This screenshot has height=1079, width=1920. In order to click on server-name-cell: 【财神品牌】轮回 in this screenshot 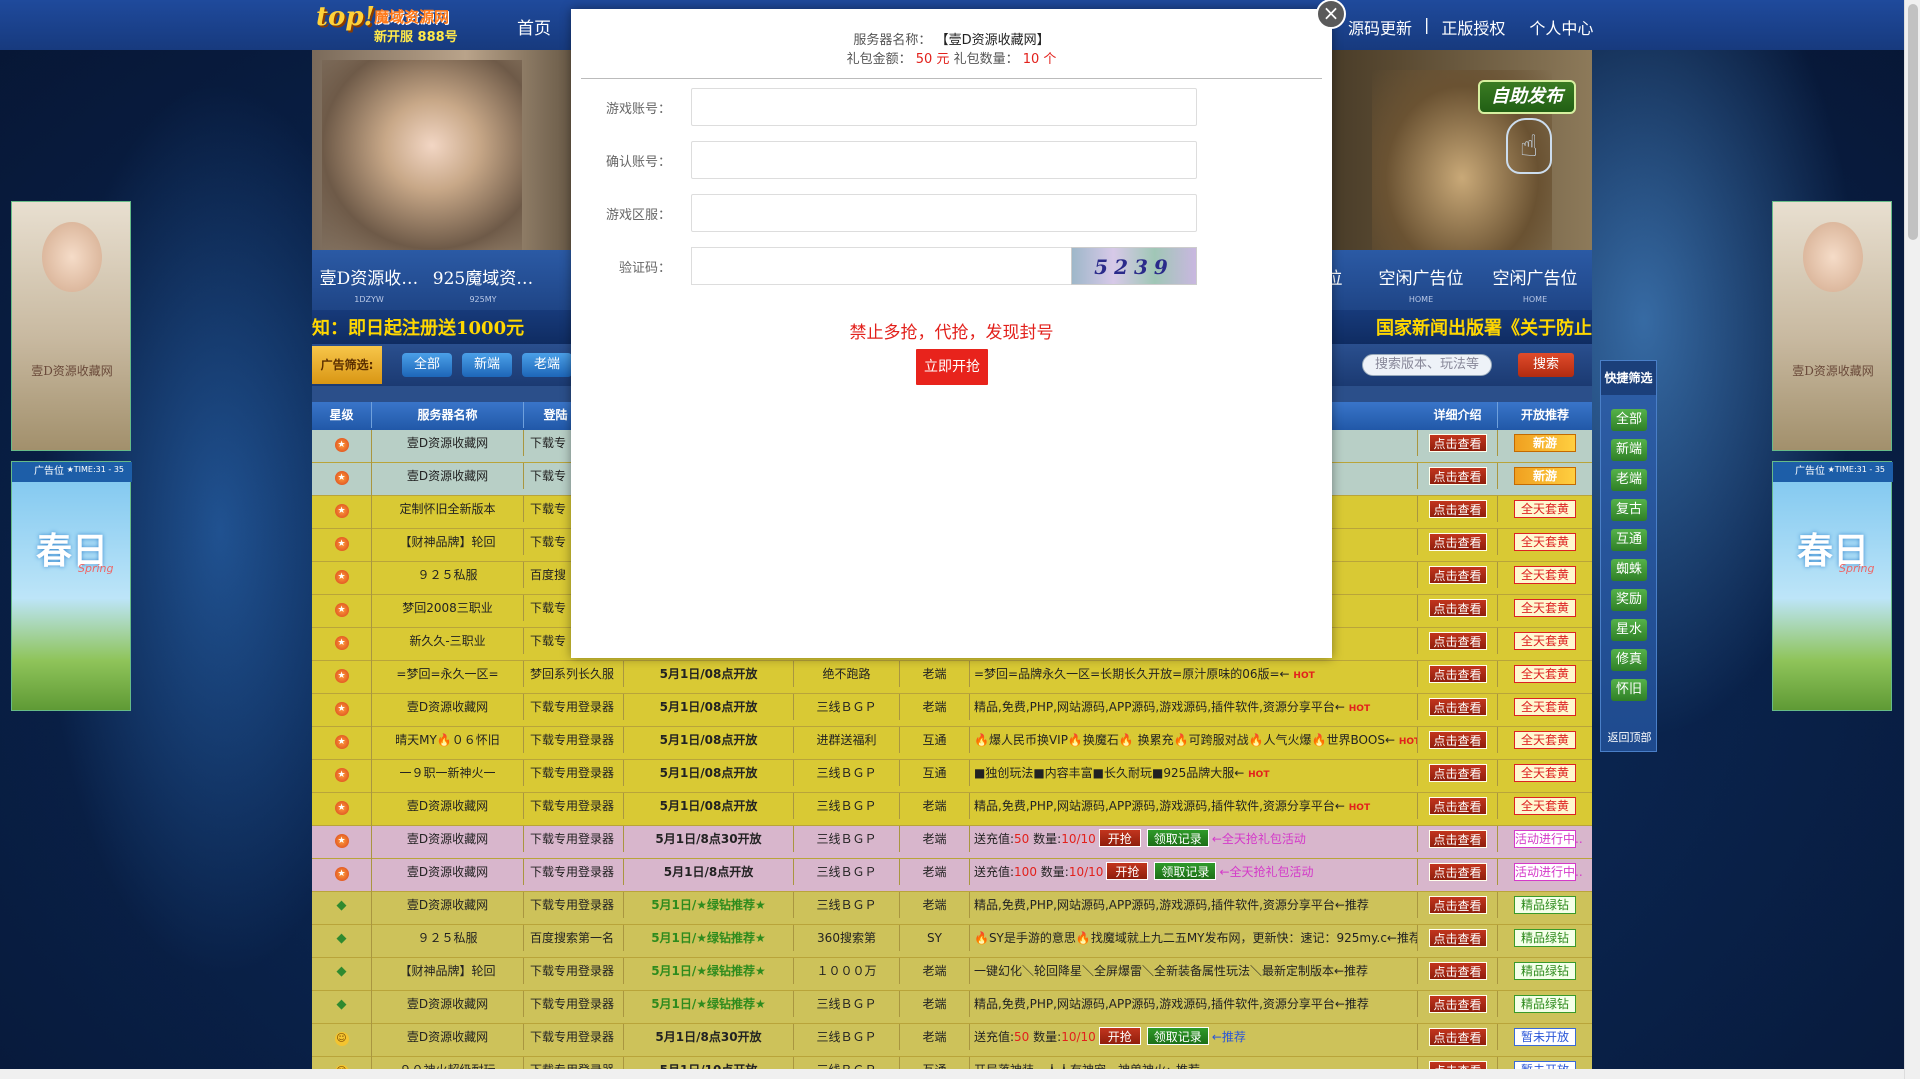, I will do `click(448, 542)`.